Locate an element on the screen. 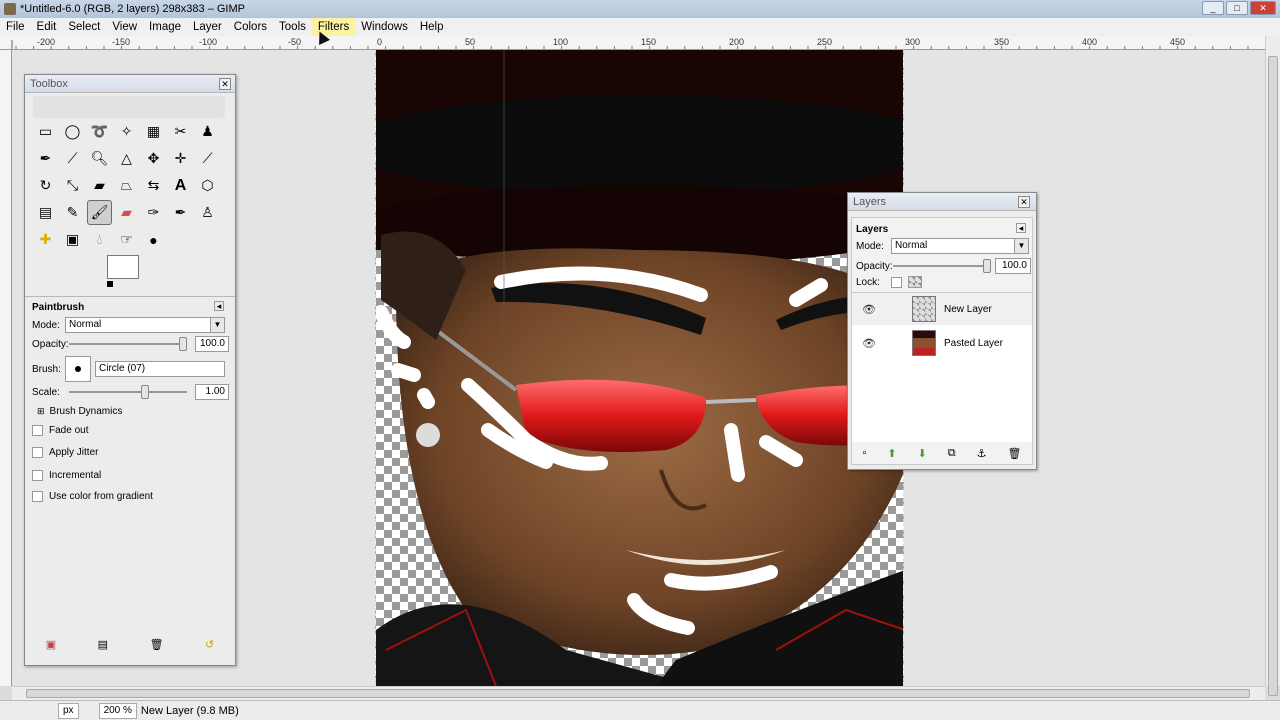 The height and width of the screenshot is (720, 1280). vertical-scrollbar is located at coordinates (1272, 366).